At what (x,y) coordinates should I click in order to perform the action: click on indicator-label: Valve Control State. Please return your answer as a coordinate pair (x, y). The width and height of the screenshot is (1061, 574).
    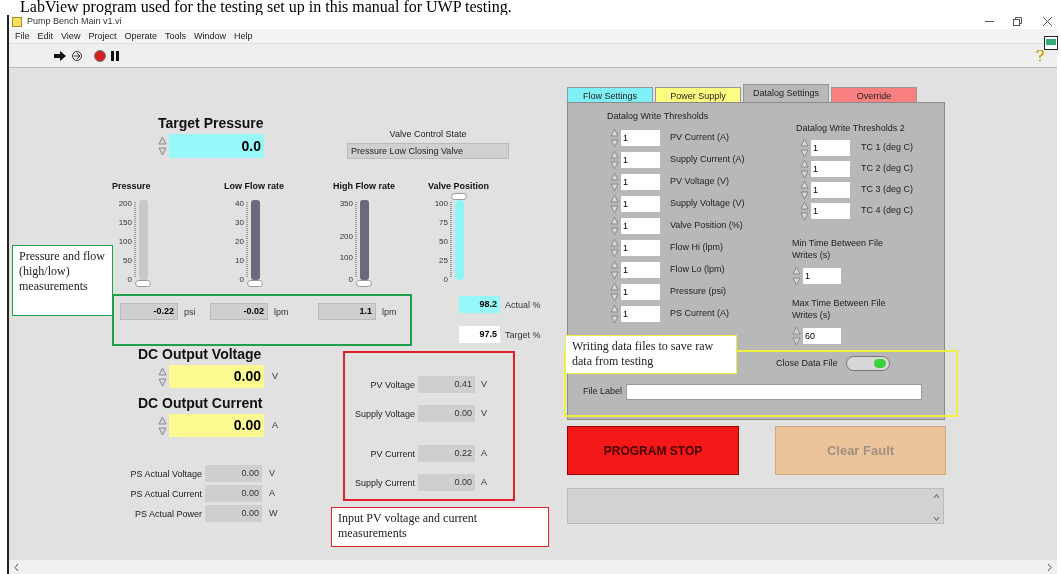
    Looking at the image, I should click on (428, 134).